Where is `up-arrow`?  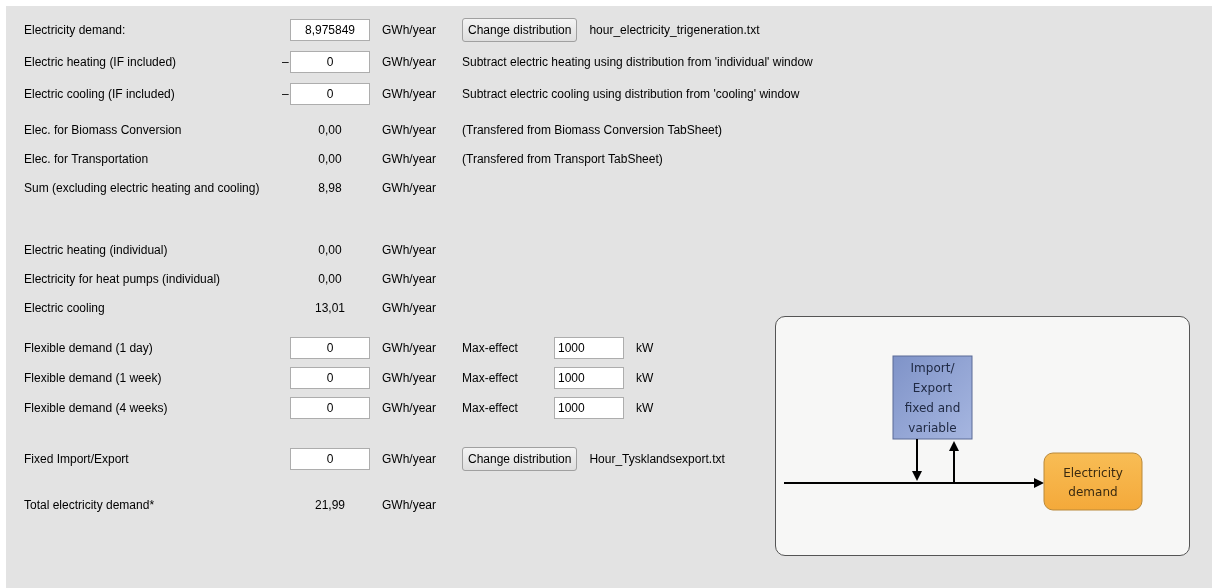
up-arrow is located at coordinates (954, 462).